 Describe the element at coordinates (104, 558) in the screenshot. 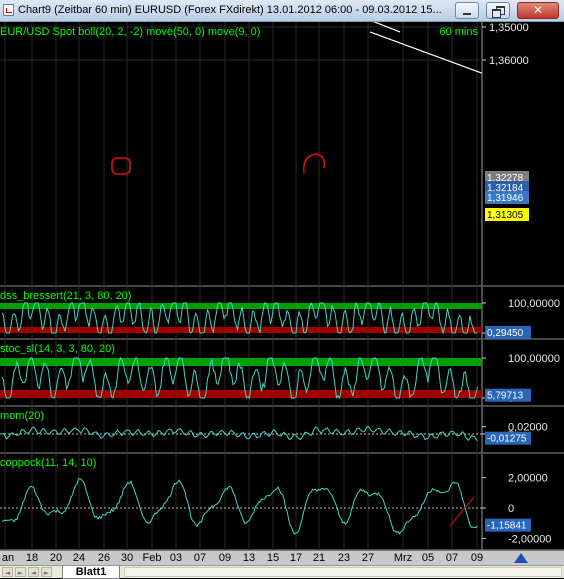

I see `x-tick-label: 26` at that location.